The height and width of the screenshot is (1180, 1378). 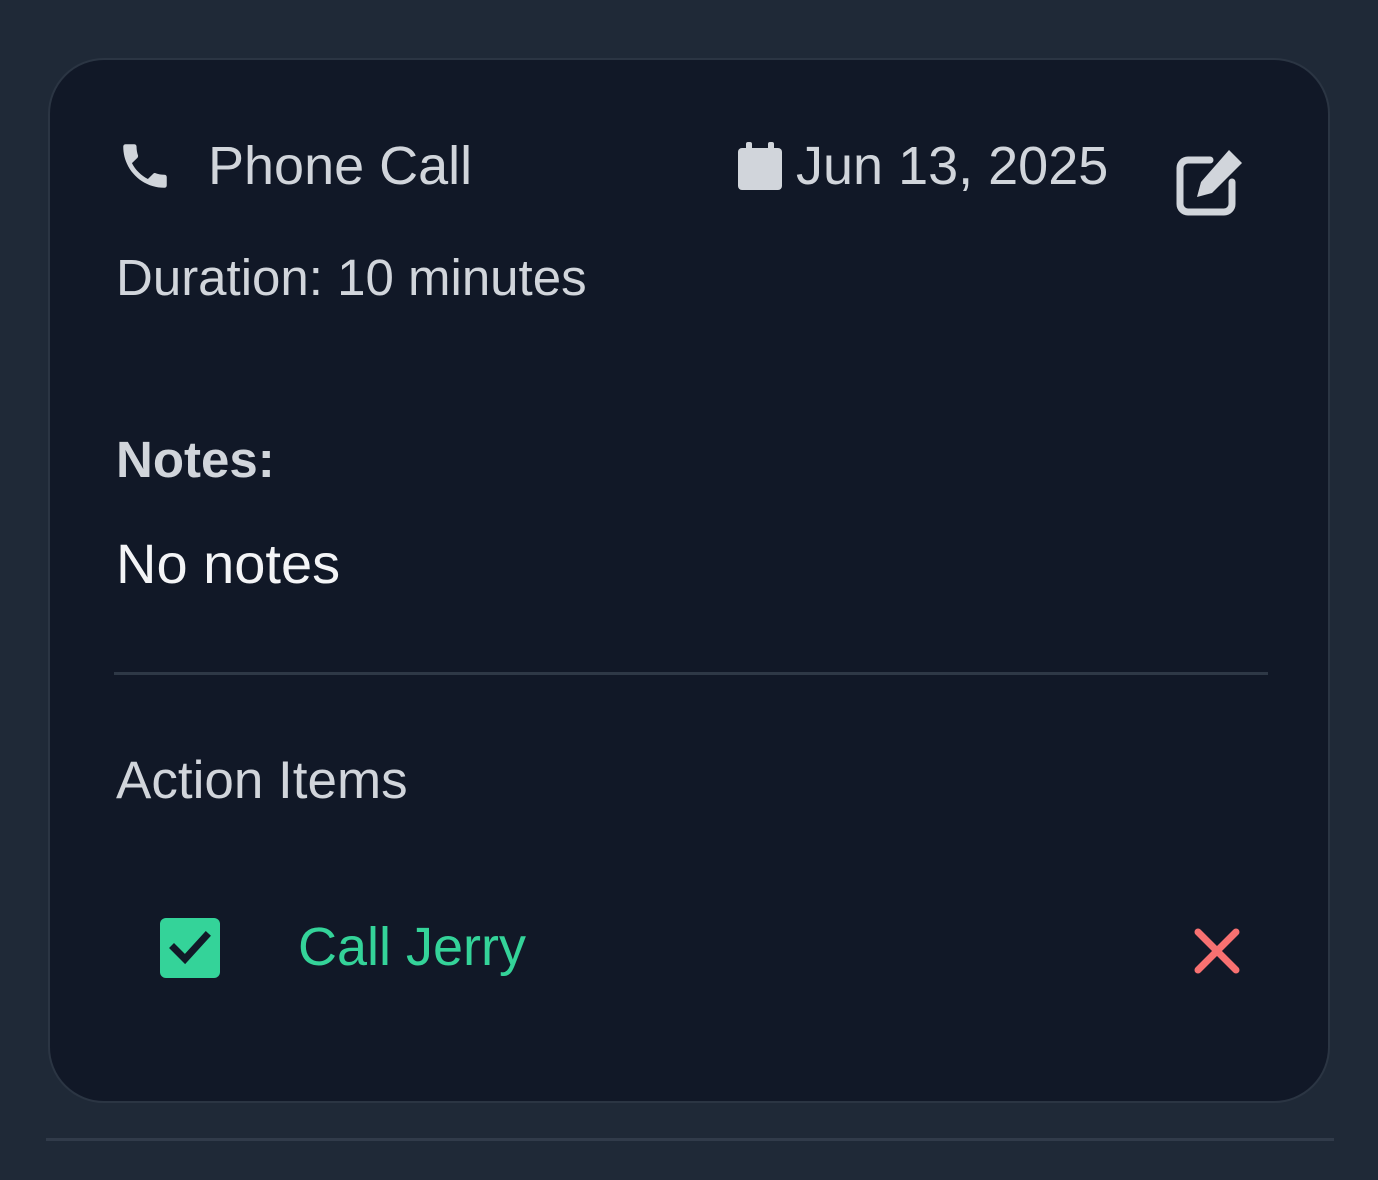 I want to click on action-item-checkbox, so click(x=190, y=948).